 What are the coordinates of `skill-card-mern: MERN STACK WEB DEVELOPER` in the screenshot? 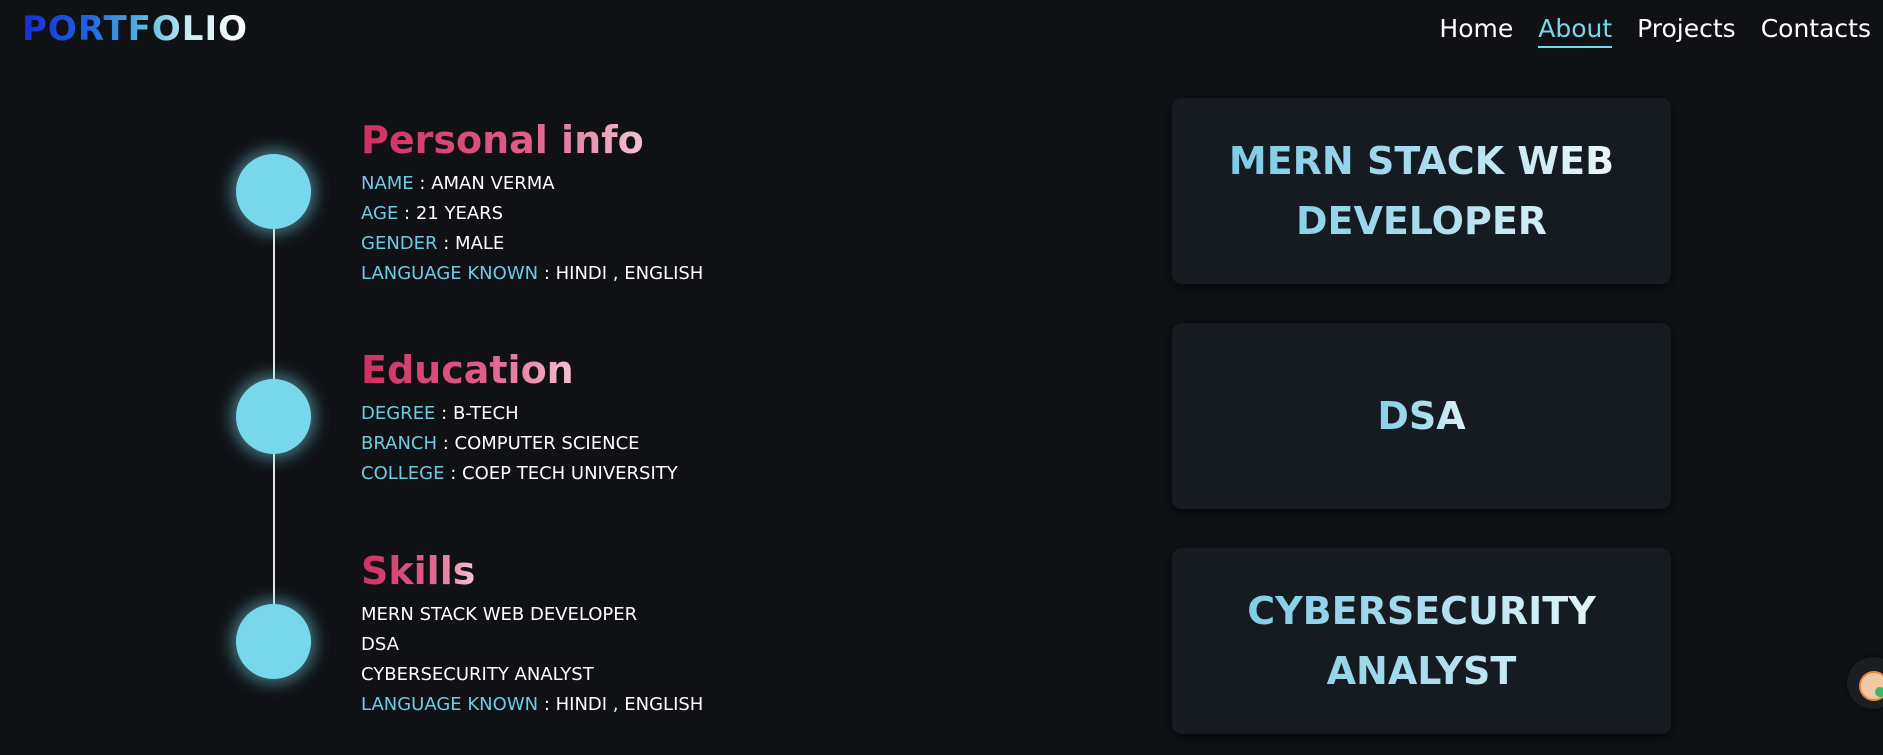 It's located at (1421, 191).